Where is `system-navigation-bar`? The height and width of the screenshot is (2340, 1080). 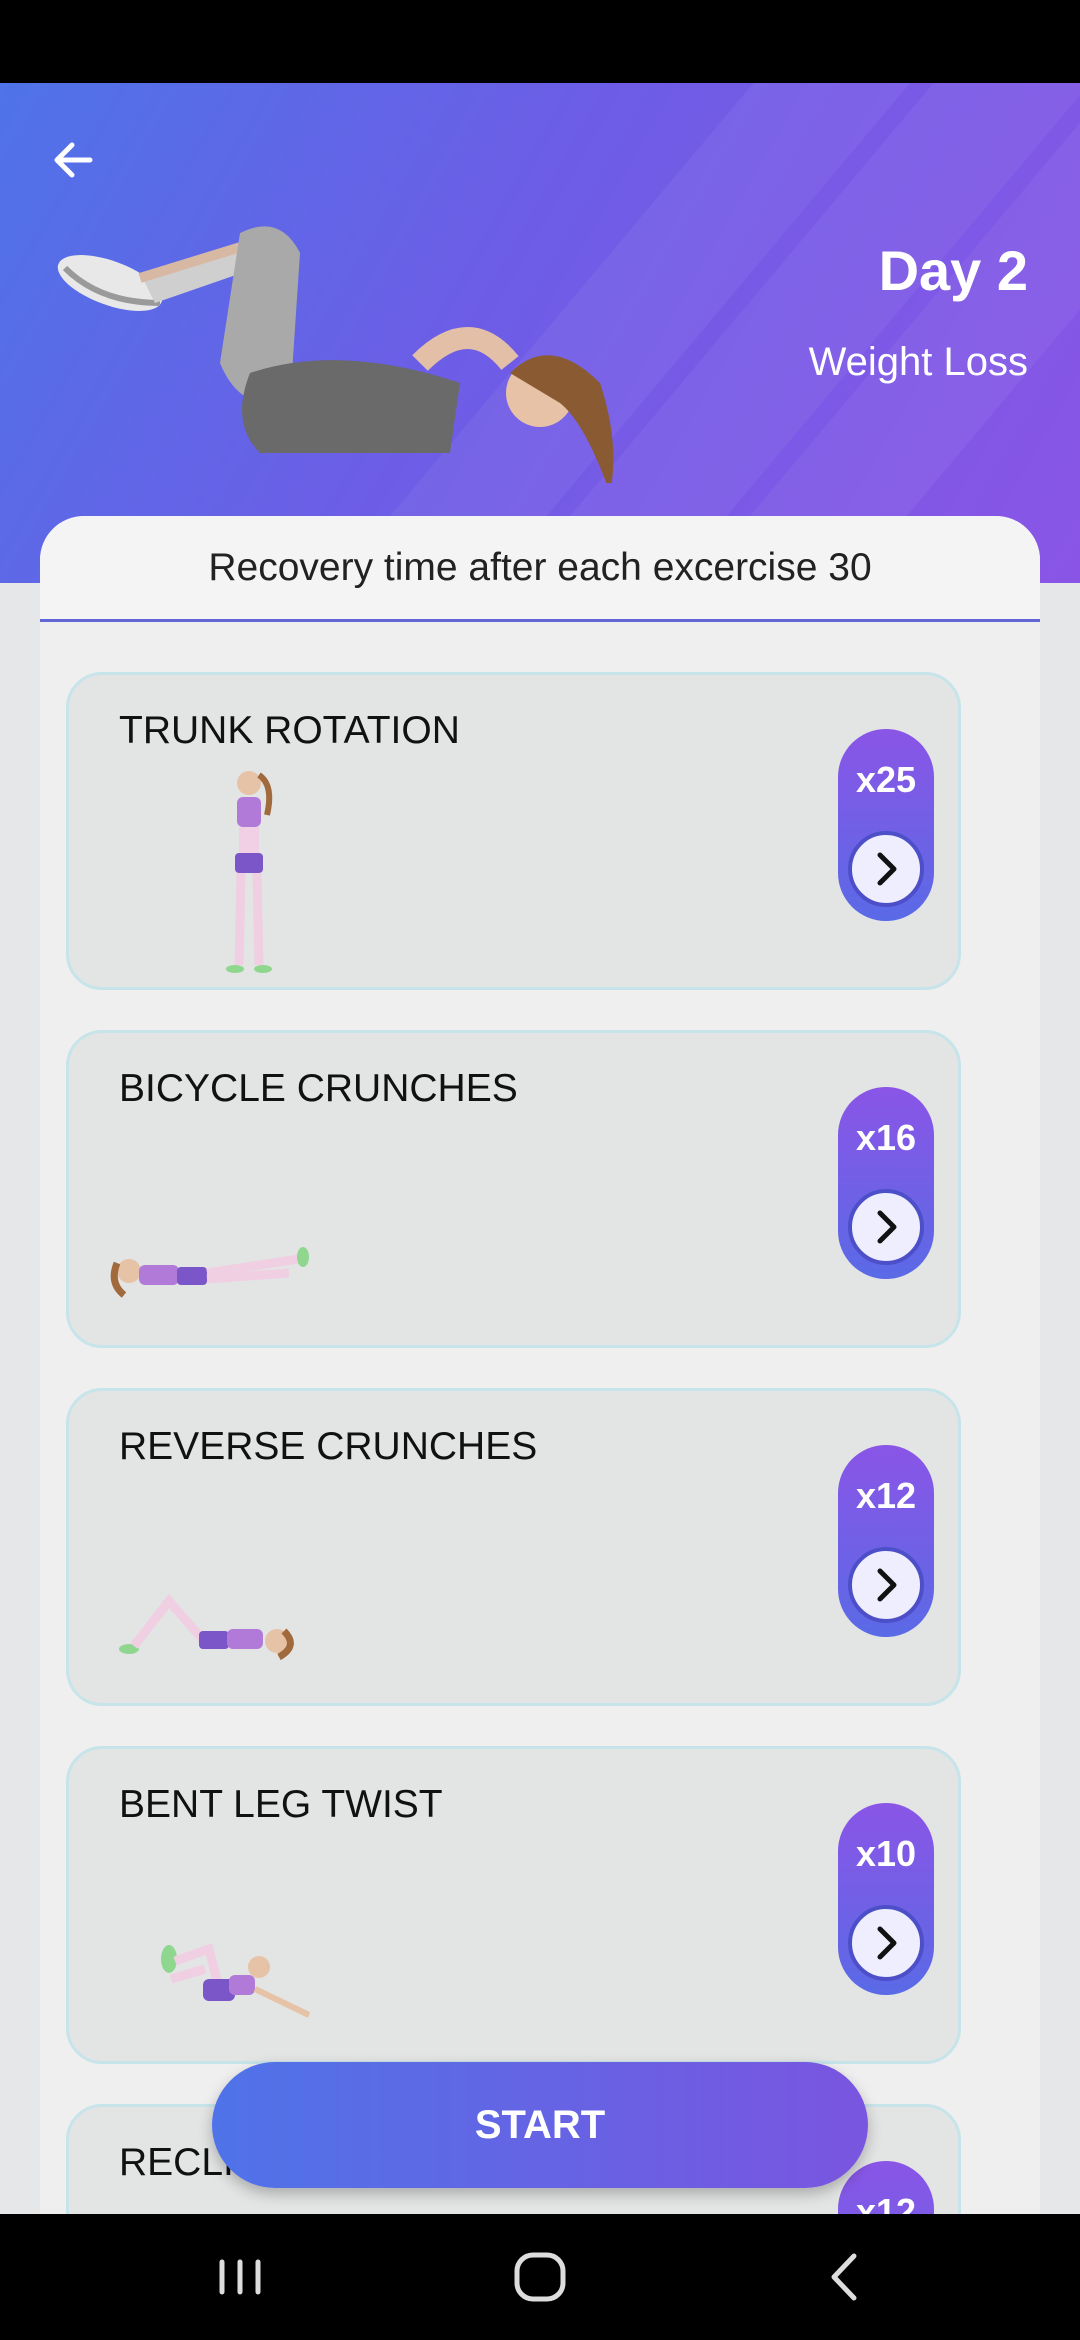 system-navigation-bar is located at coordinates (540, 2277).